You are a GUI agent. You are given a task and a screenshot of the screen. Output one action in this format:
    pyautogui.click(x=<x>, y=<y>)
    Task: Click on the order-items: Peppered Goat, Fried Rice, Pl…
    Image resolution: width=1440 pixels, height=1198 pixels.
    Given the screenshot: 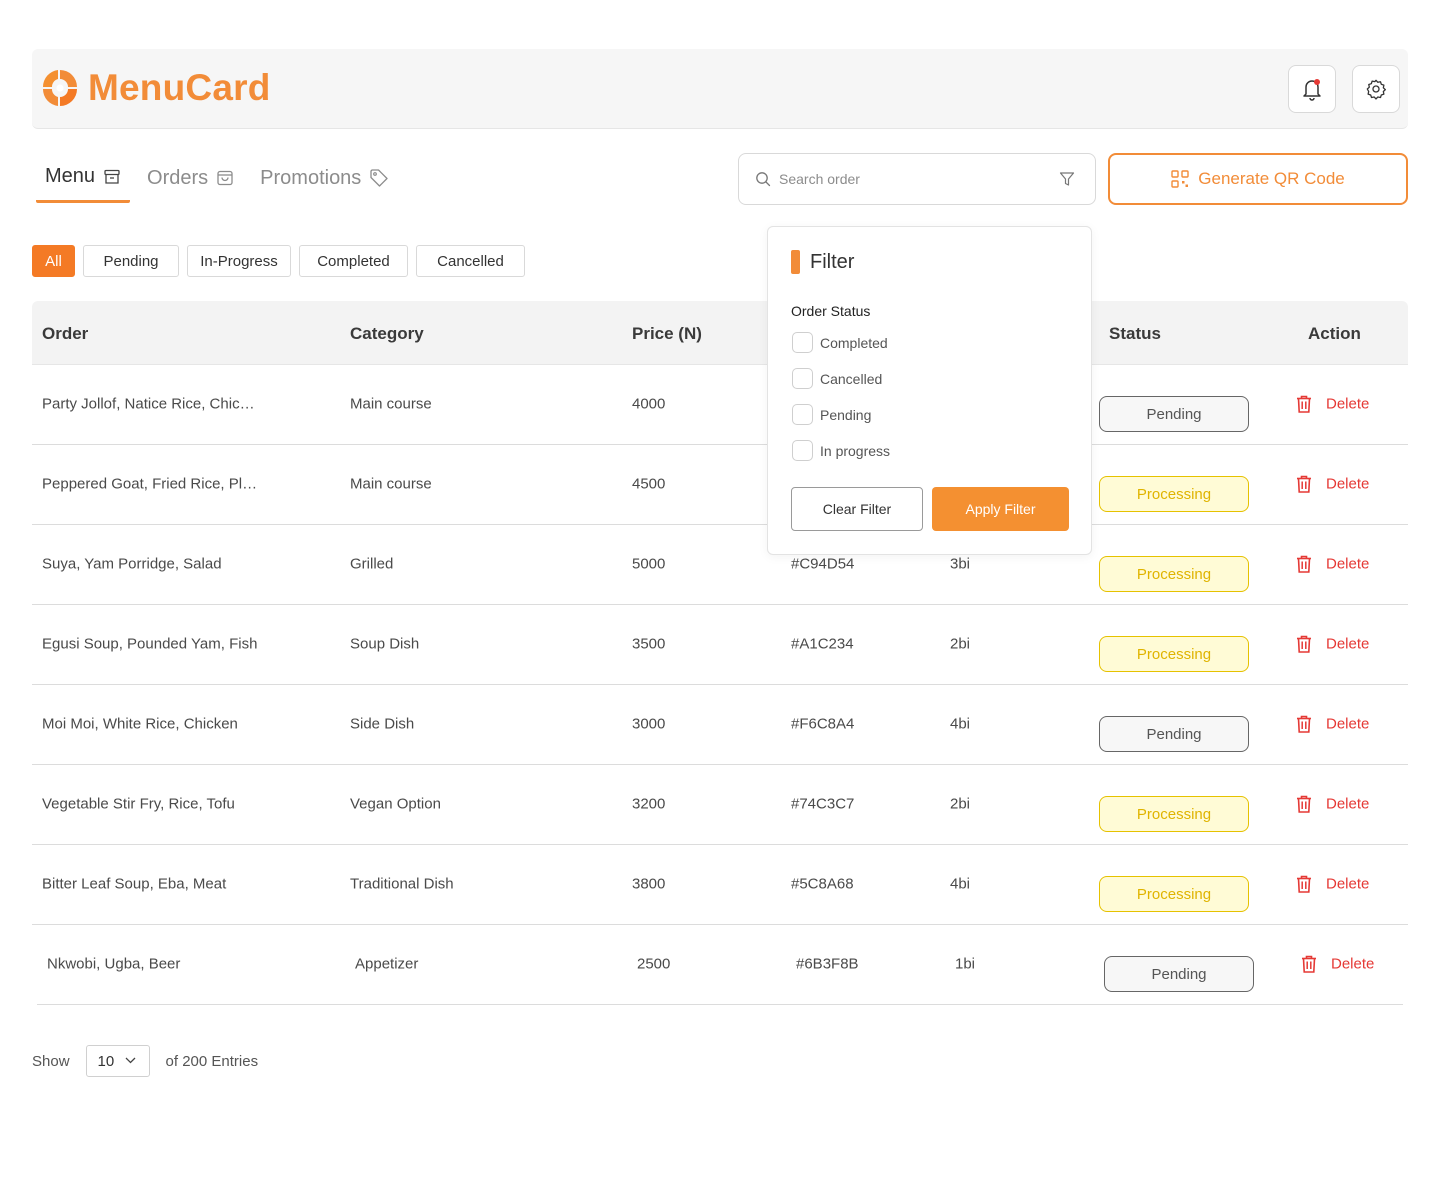 What is the action you would take?
    pyautogui.click(x=150, y=484)
    